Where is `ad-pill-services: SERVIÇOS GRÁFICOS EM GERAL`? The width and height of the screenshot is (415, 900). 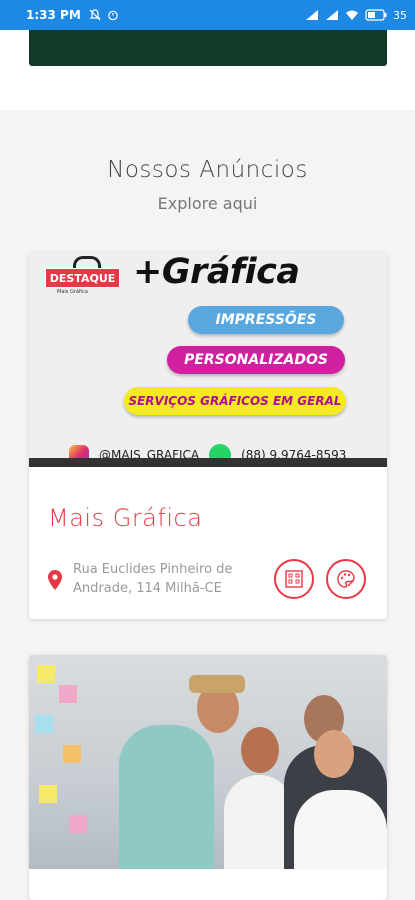
ad-pill-services: SERVIÇOS GRÁFICOS EM GERAL is located at coordinates (235, 401).